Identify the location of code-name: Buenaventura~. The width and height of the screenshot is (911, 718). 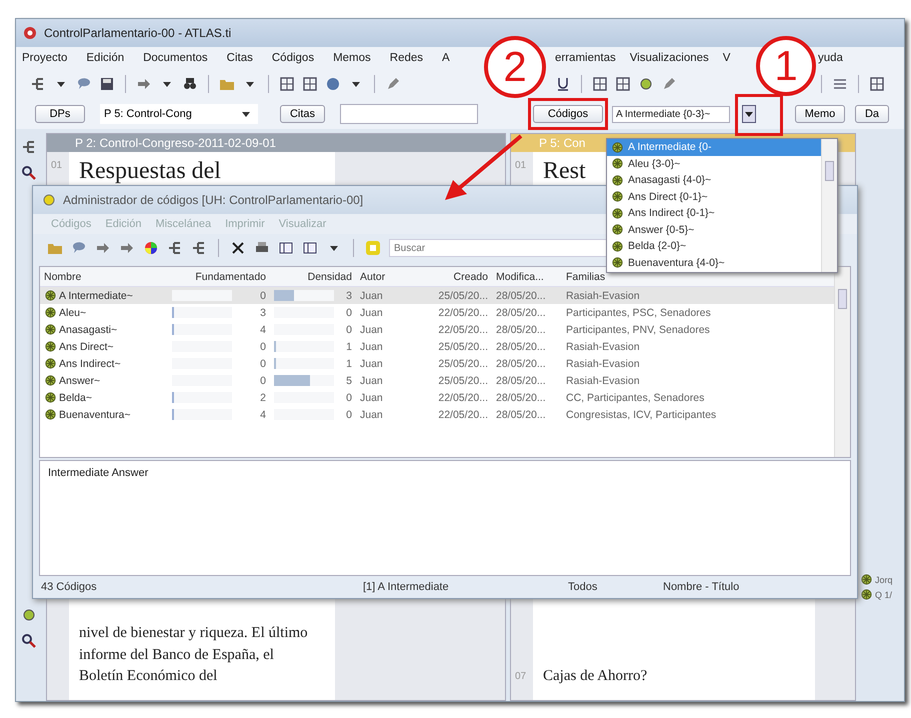
(95, 414).